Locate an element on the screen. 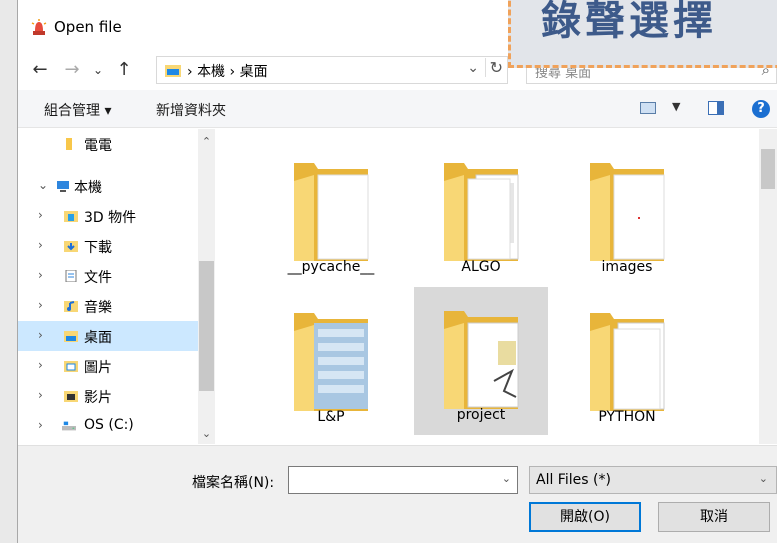 This screenshot has width=777, height=543. nav-item-this-pc: ⌄ 本機 is located at coordinates (108, 186).